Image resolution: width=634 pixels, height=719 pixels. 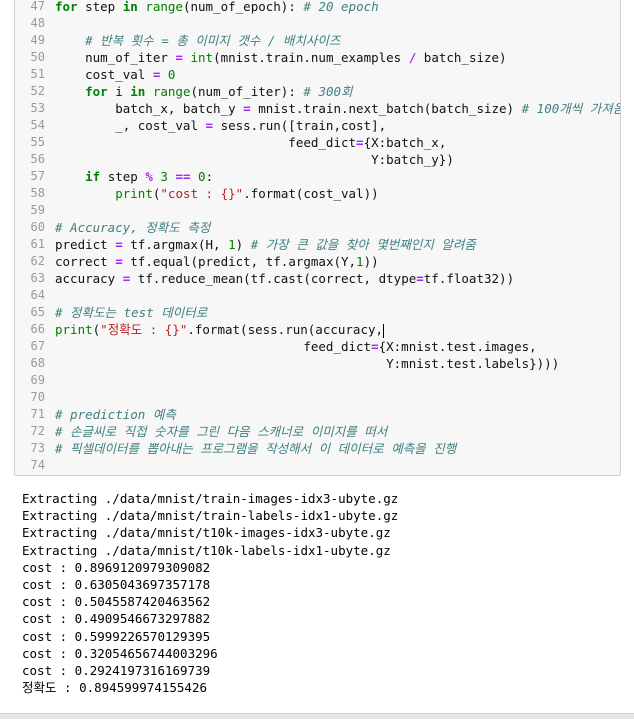 I want to click on line-number: 61, so click(x=37, y=244).